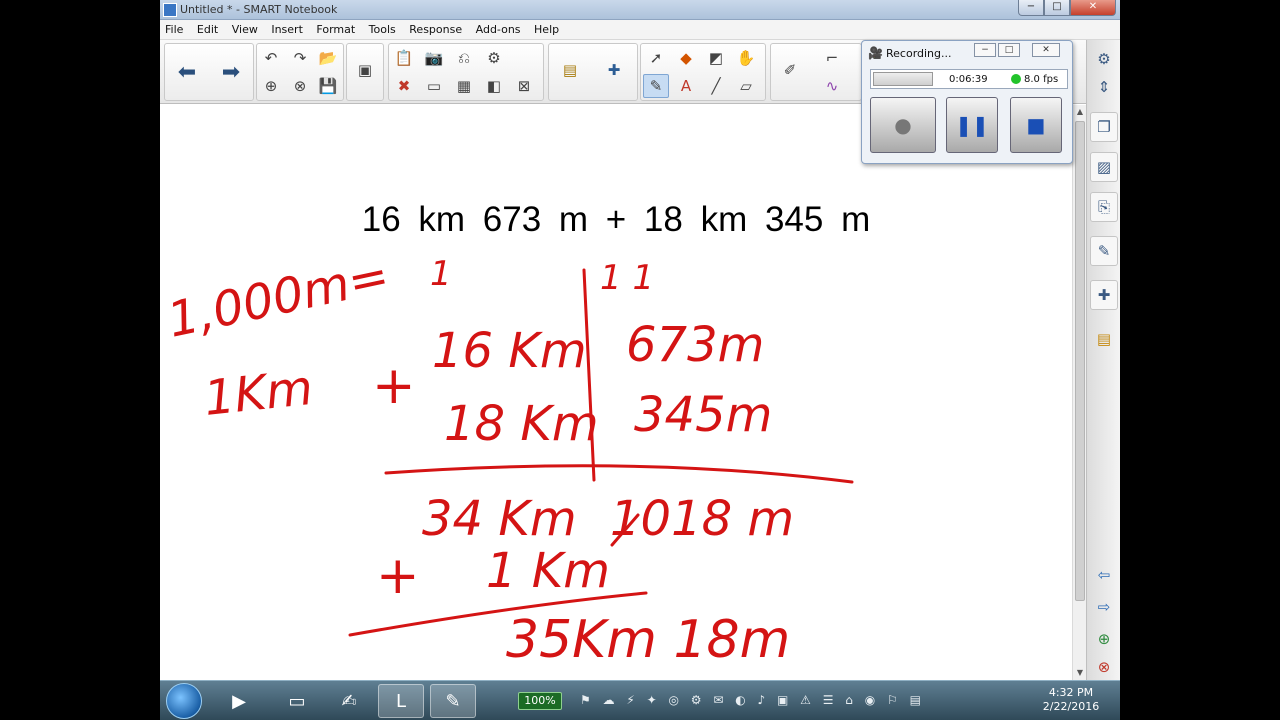 This screenshot has height=720, width=1280. Describe the element at coordinates (746, 58) in the screenshot. I see `fill-icon: ✋` at that location.